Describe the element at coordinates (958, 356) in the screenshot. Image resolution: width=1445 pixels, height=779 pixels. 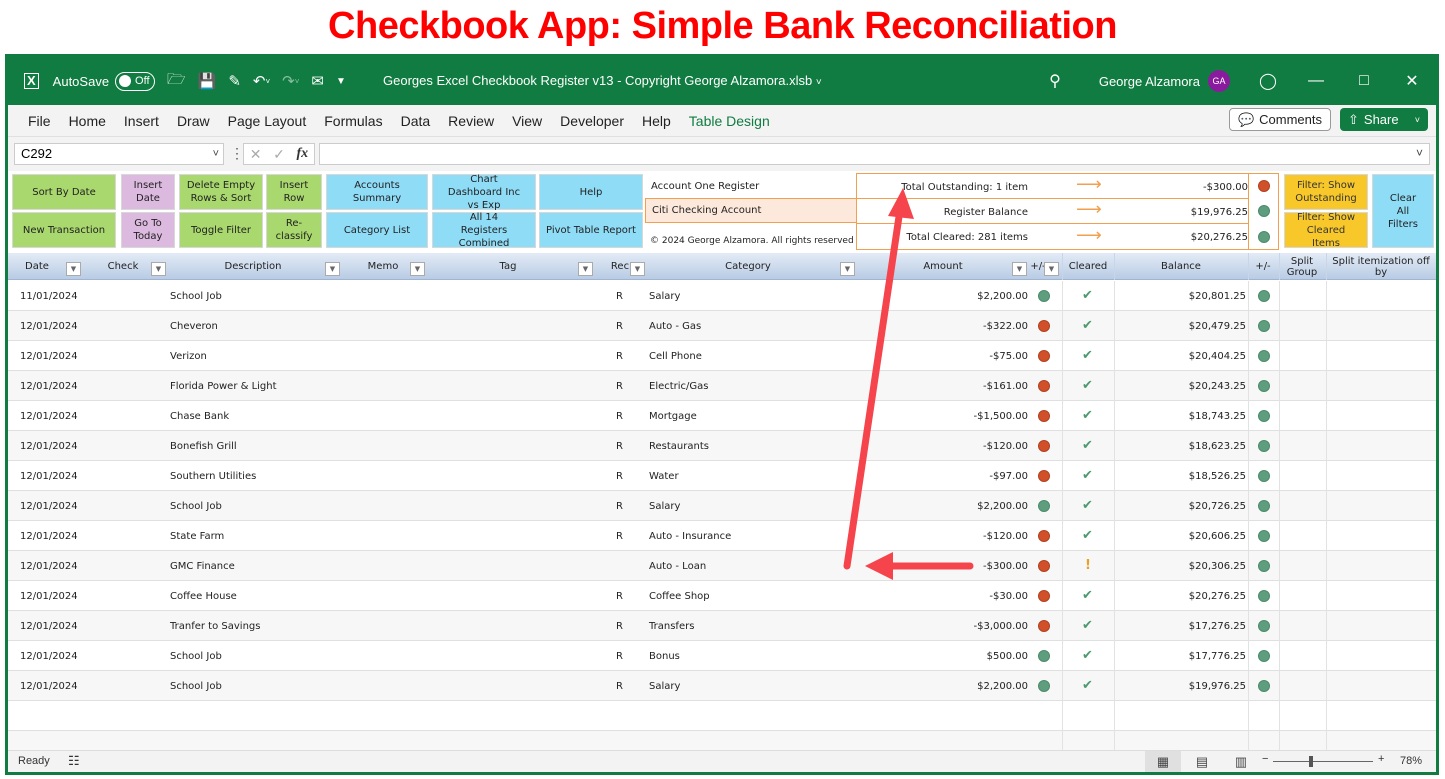
I see `cell-amount: -$75.00` at that location.